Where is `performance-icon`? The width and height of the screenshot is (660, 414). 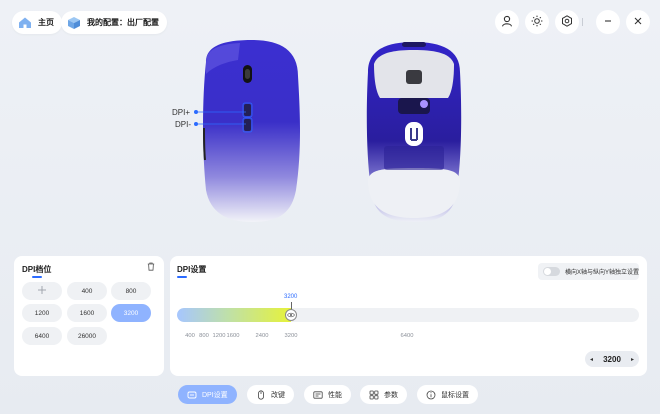 performance-icon is located at coordinates (318, 395).